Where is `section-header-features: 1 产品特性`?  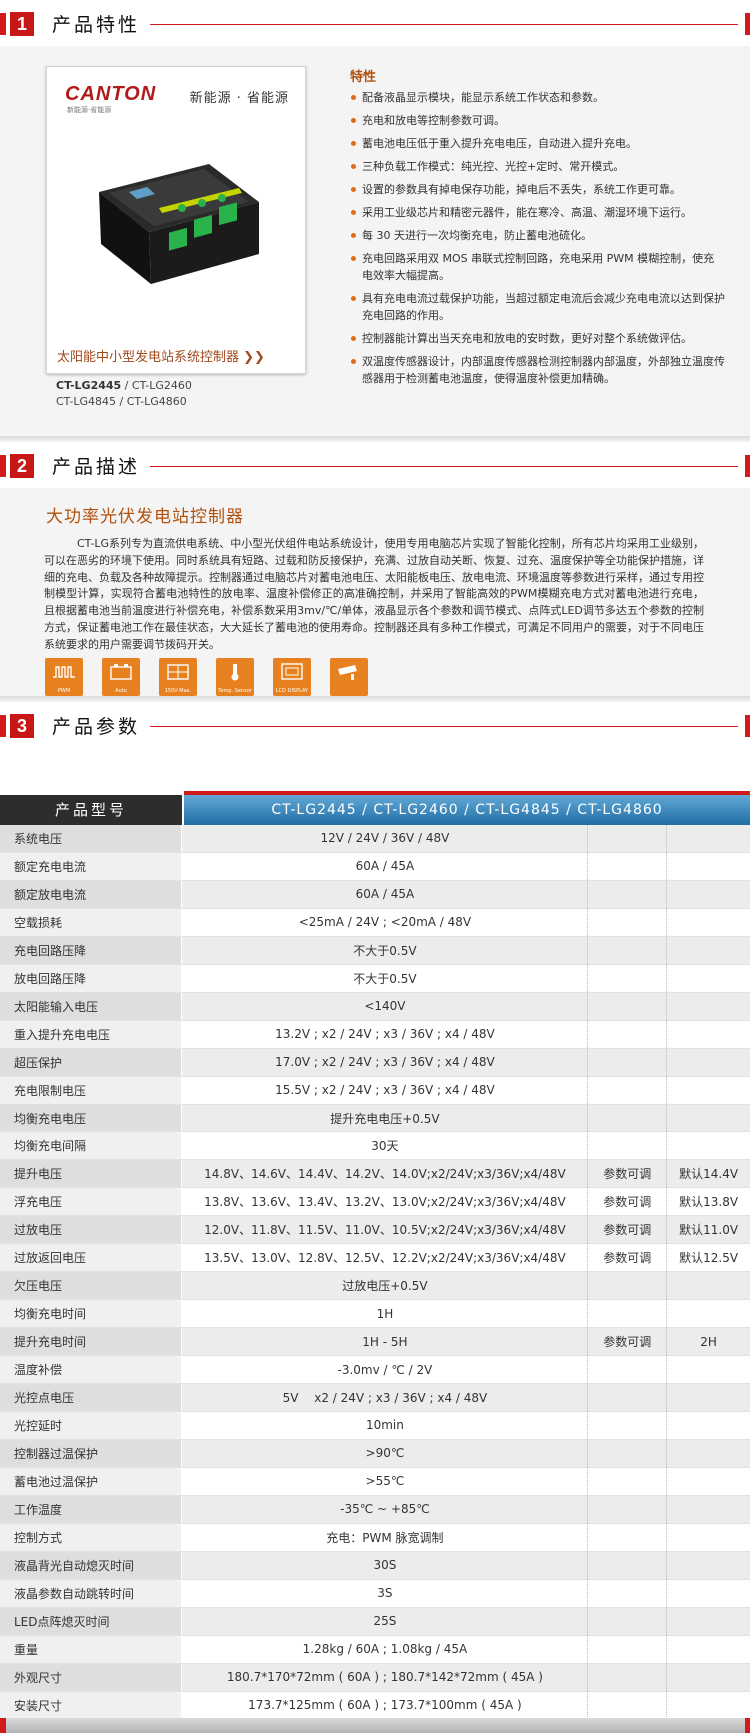 section-header-features: 1 产品特性 is located at coordinates (375, 23).